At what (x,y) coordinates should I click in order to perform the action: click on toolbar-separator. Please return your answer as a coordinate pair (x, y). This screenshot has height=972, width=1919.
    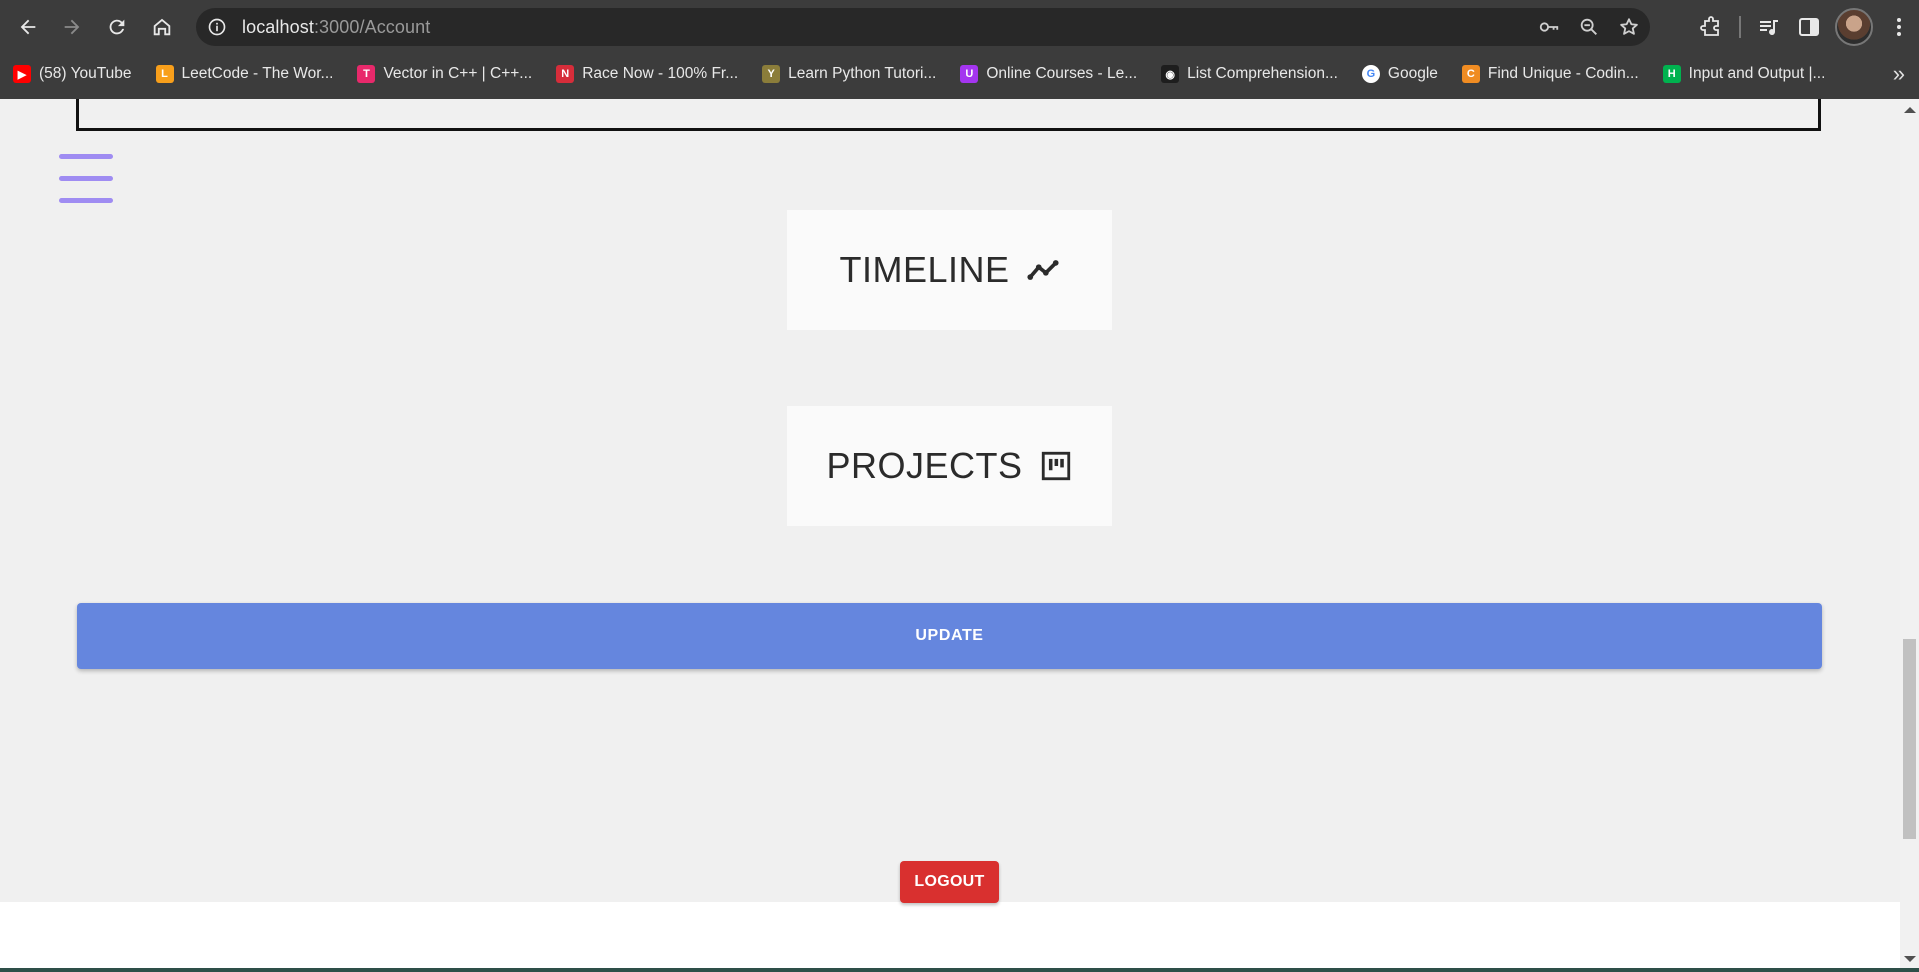
    Looking at the image, I should click on (1740, 27).